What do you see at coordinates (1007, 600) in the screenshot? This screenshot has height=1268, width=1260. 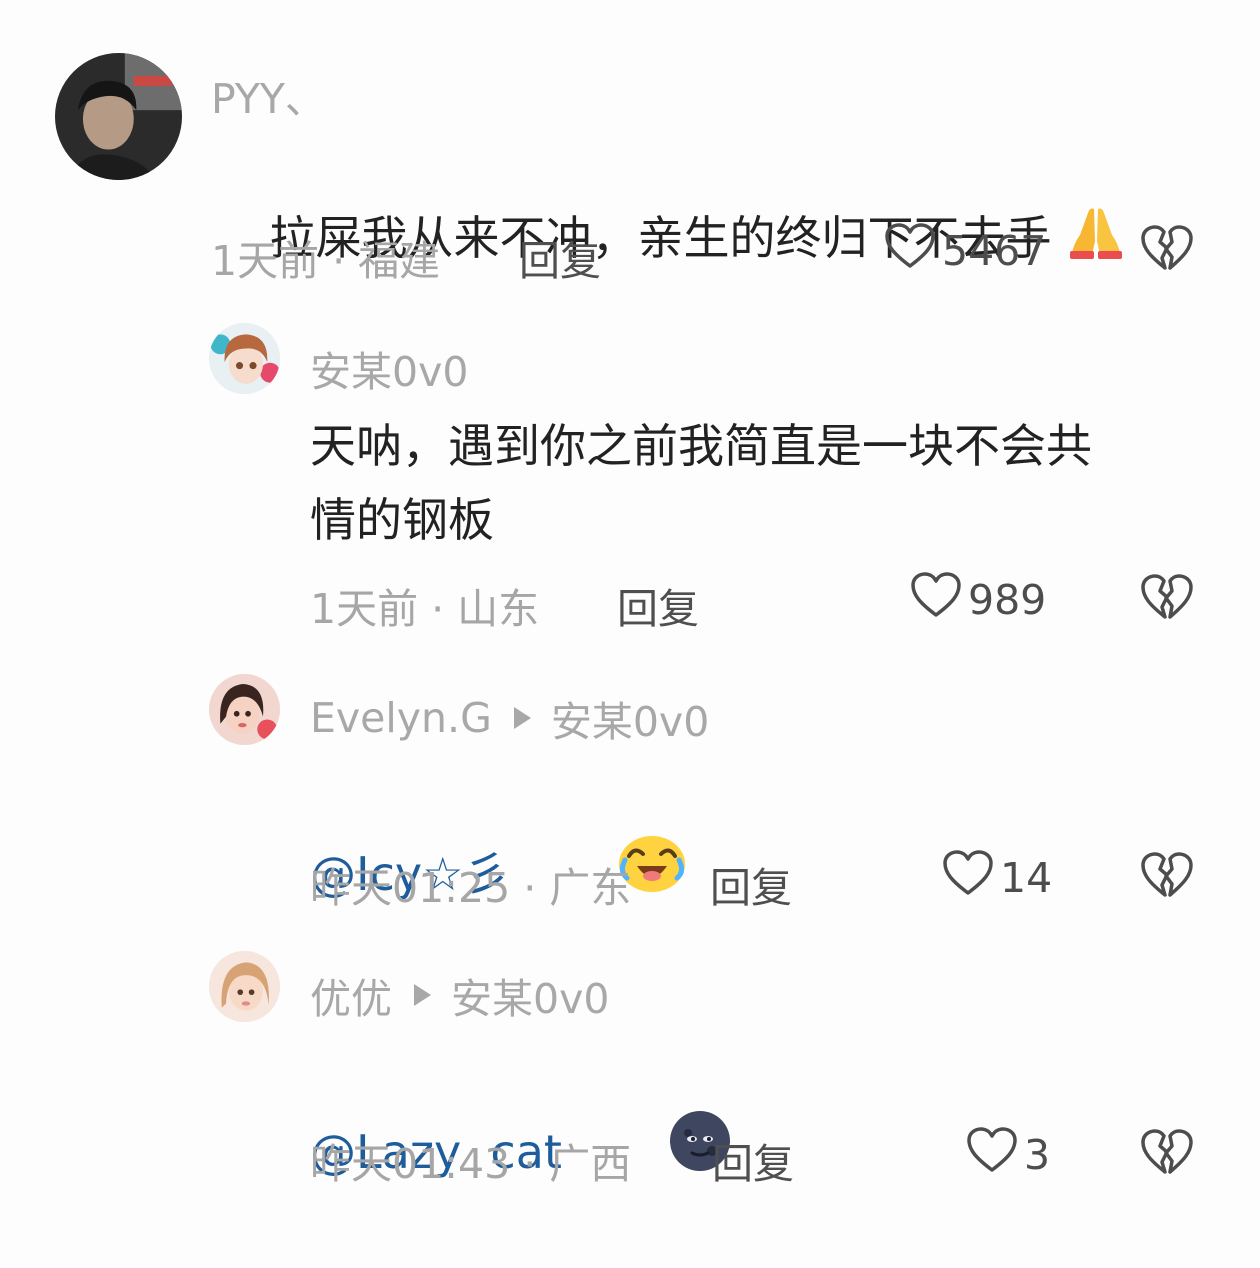 I see `like-count: 989` at bounding box center [1007, 600].